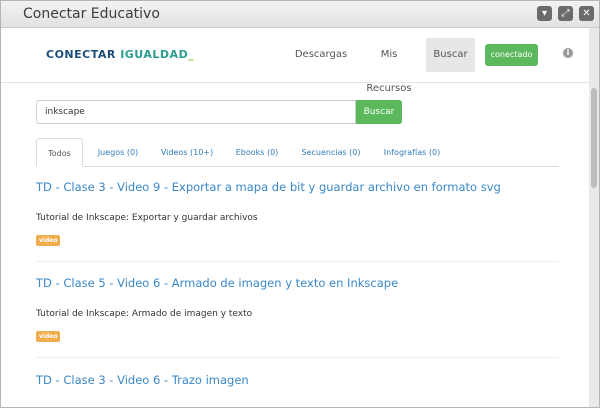 The height and width of the screenshot is (408, 600). What do you see at coordinates (257, 152) in the screenshot?
I see `tab-ebooks: Ebooks (0)` at bounding box center [257, 152].